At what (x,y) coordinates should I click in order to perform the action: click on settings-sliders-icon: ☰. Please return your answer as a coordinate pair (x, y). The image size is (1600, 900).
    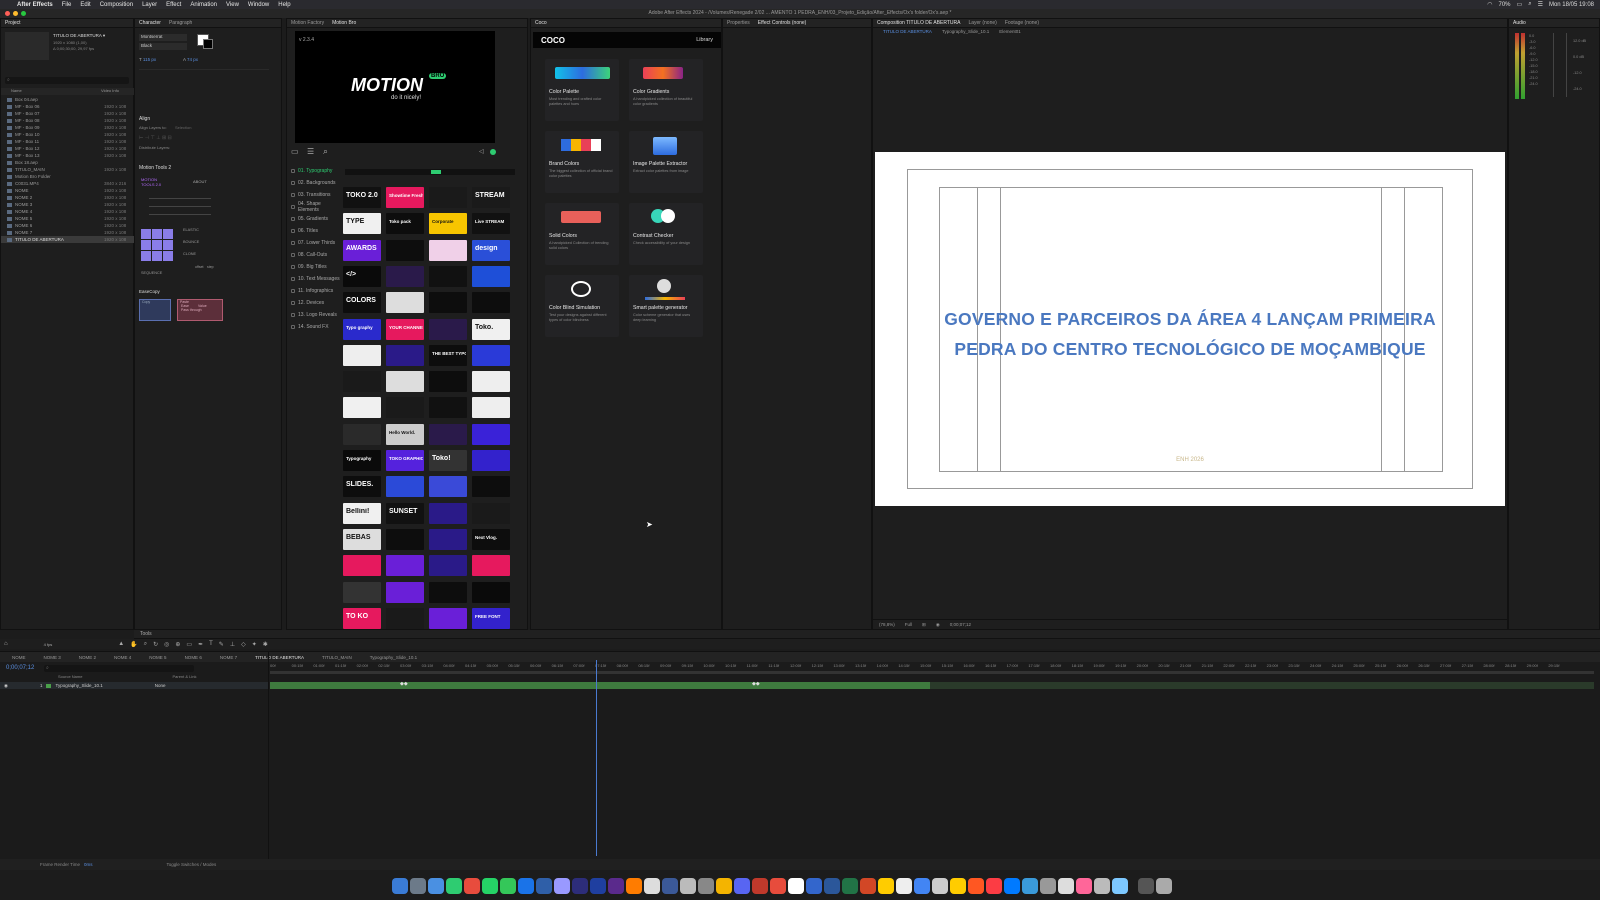
    Looking at the image, I should click on (310, 151).